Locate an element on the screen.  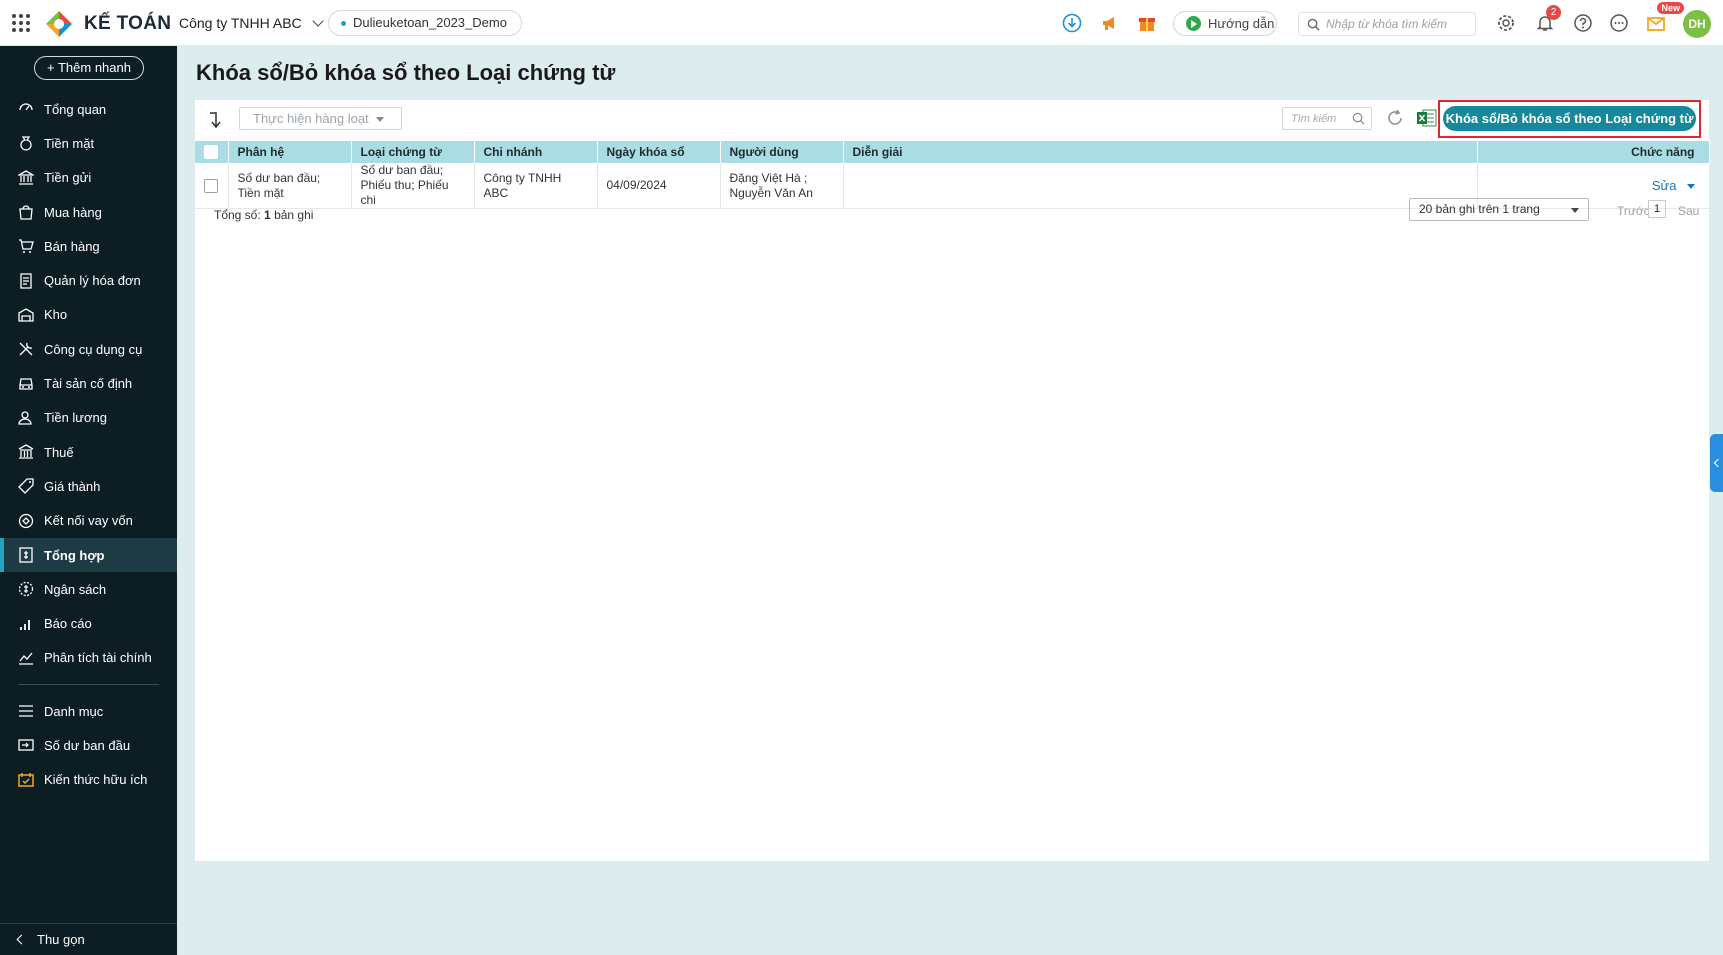
next-page-button: Sau is located at coordinates (1688, 211).